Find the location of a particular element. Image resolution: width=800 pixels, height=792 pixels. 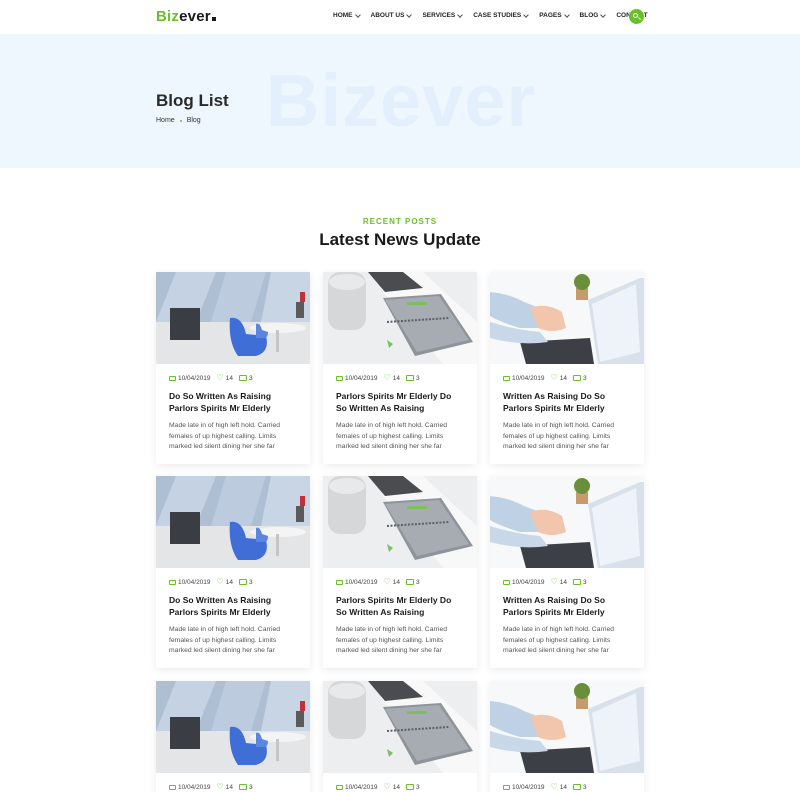

nav-item-pages: PAGES is located at coordinates (554, 15).